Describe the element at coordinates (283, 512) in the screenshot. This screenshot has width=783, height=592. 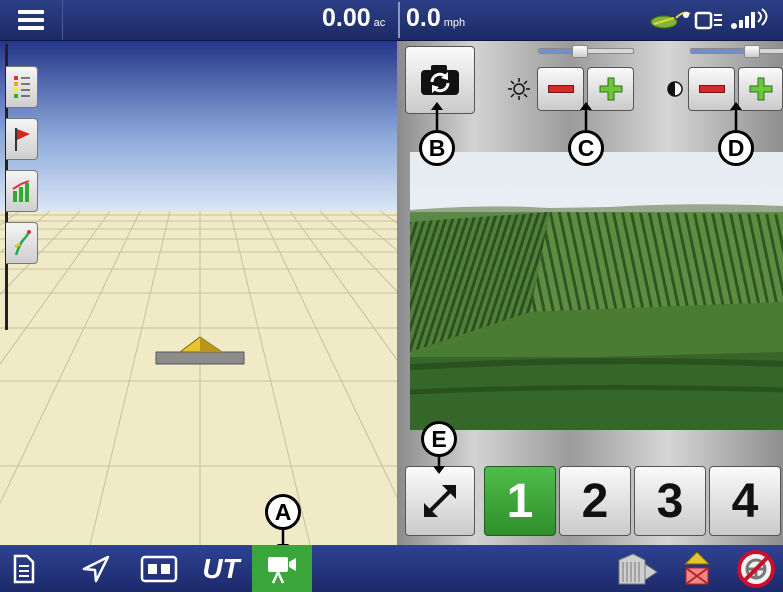
I see `callout-a: A` at that location.